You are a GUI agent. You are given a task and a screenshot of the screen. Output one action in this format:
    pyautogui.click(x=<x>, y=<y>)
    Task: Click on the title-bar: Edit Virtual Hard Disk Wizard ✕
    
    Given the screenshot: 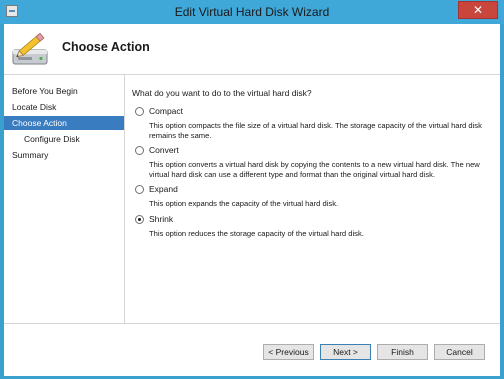 What is the action you would take?
    pyautogui.click(x=252, y=12)
    